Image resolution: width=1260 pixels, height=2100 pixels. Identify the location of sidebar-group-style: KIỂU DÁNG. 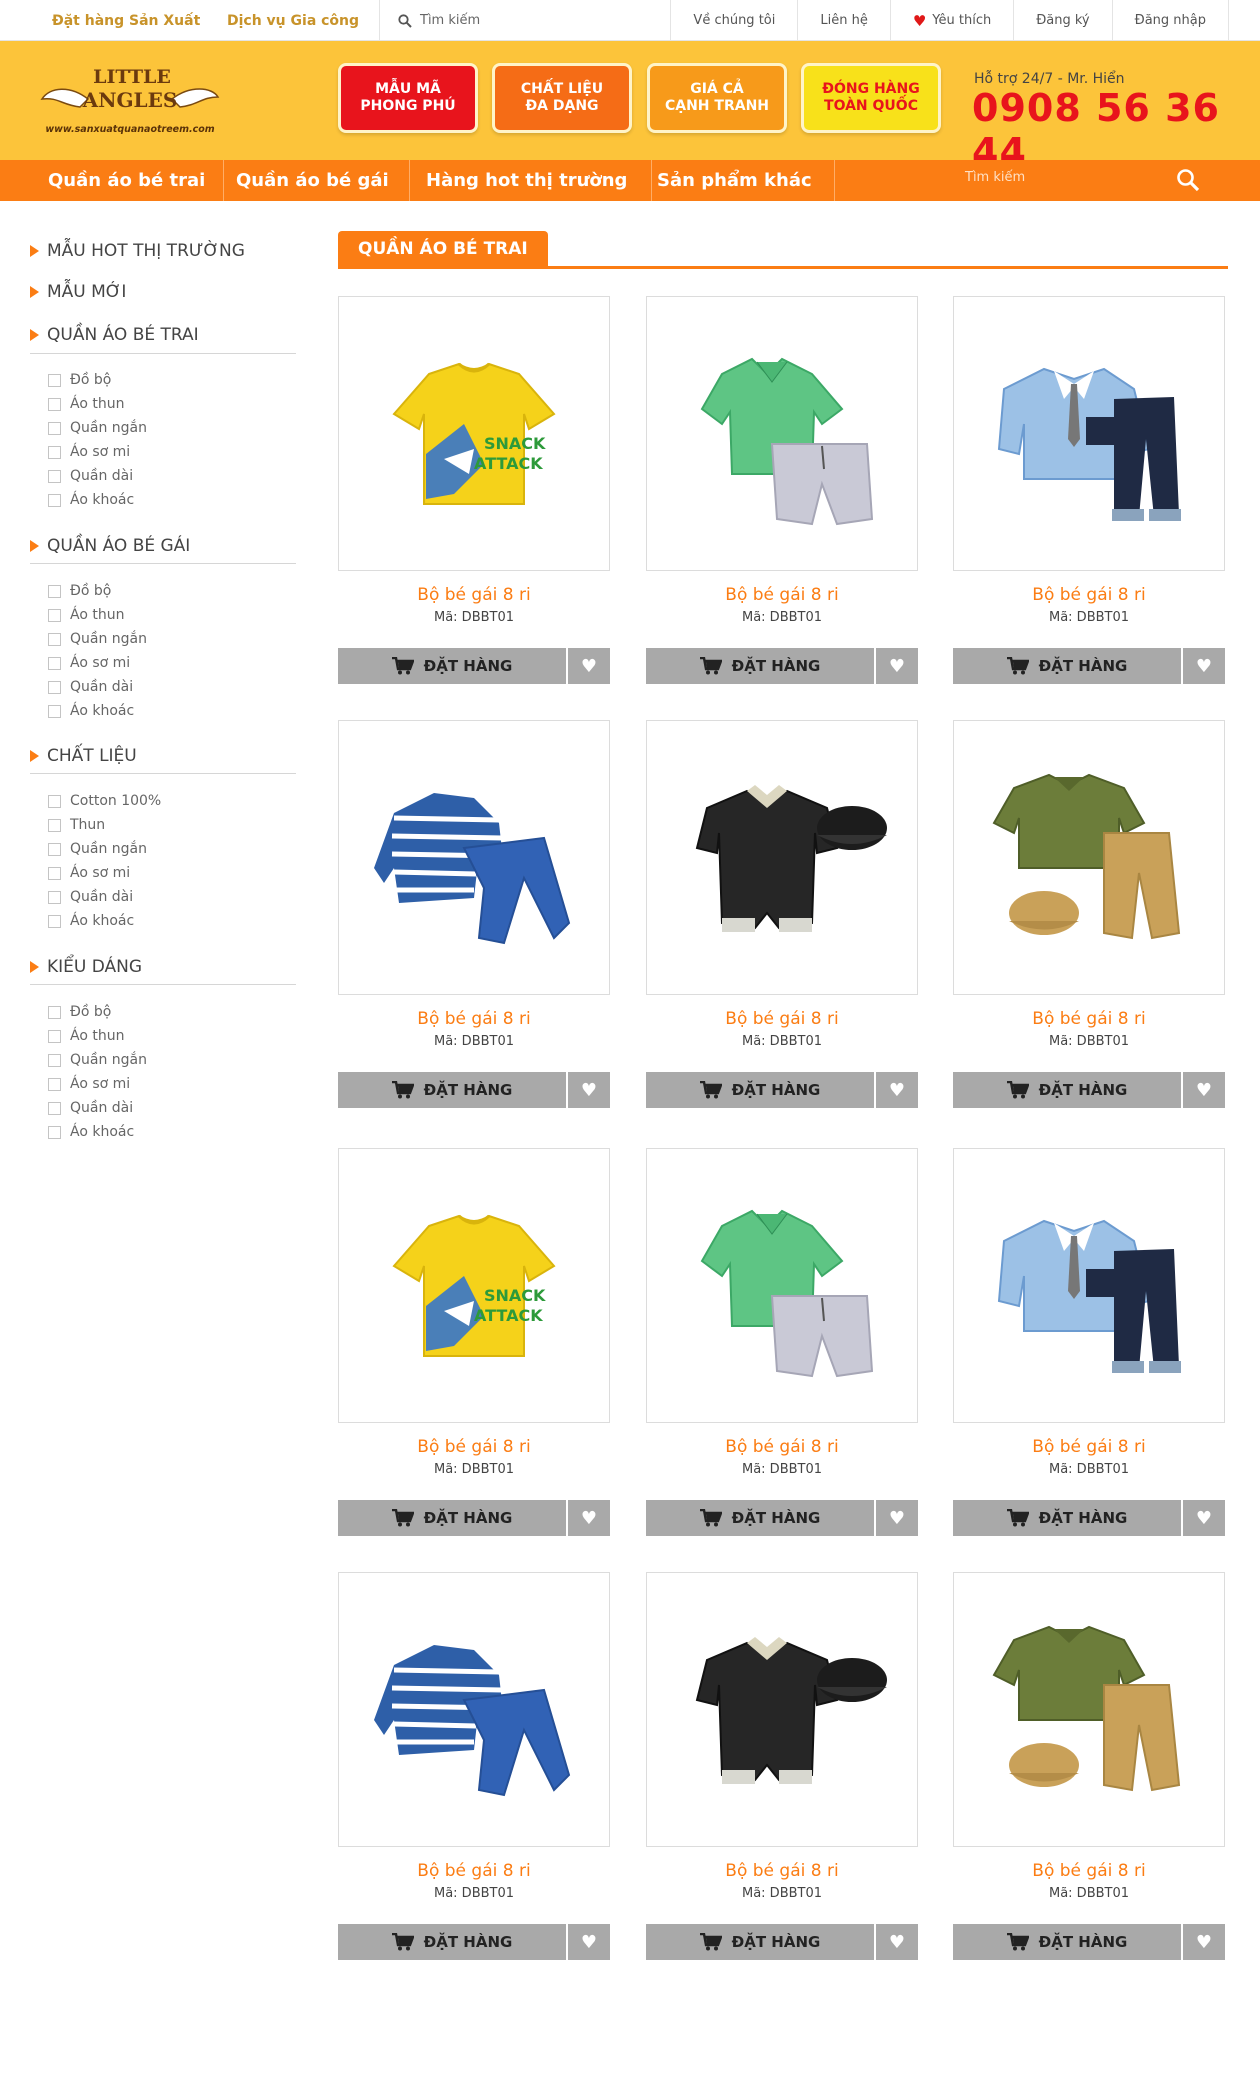
(86, 967).